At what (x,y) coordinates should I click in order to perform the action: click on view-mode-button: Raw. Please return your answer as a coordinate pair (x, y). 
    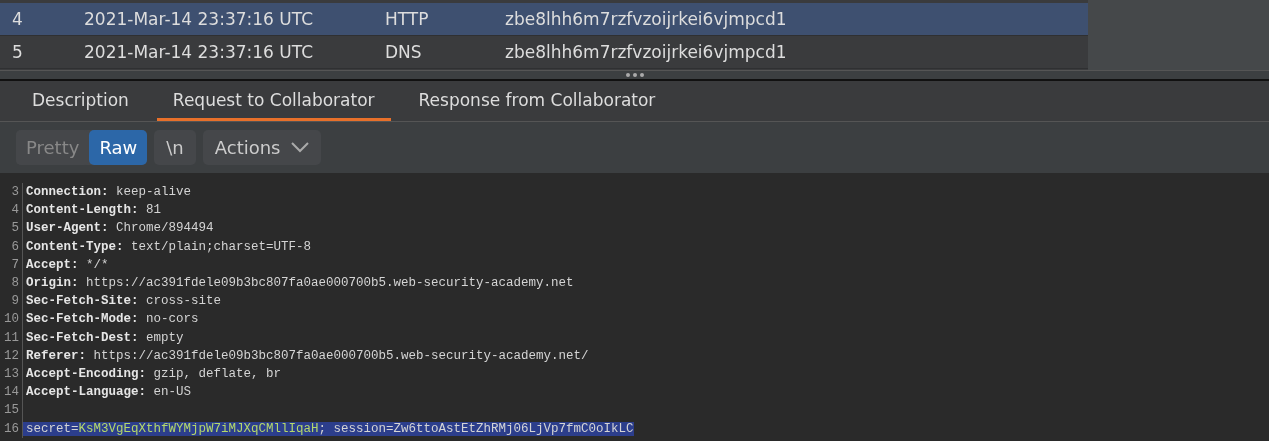
    Looking at the image, I should click on (118, 147).